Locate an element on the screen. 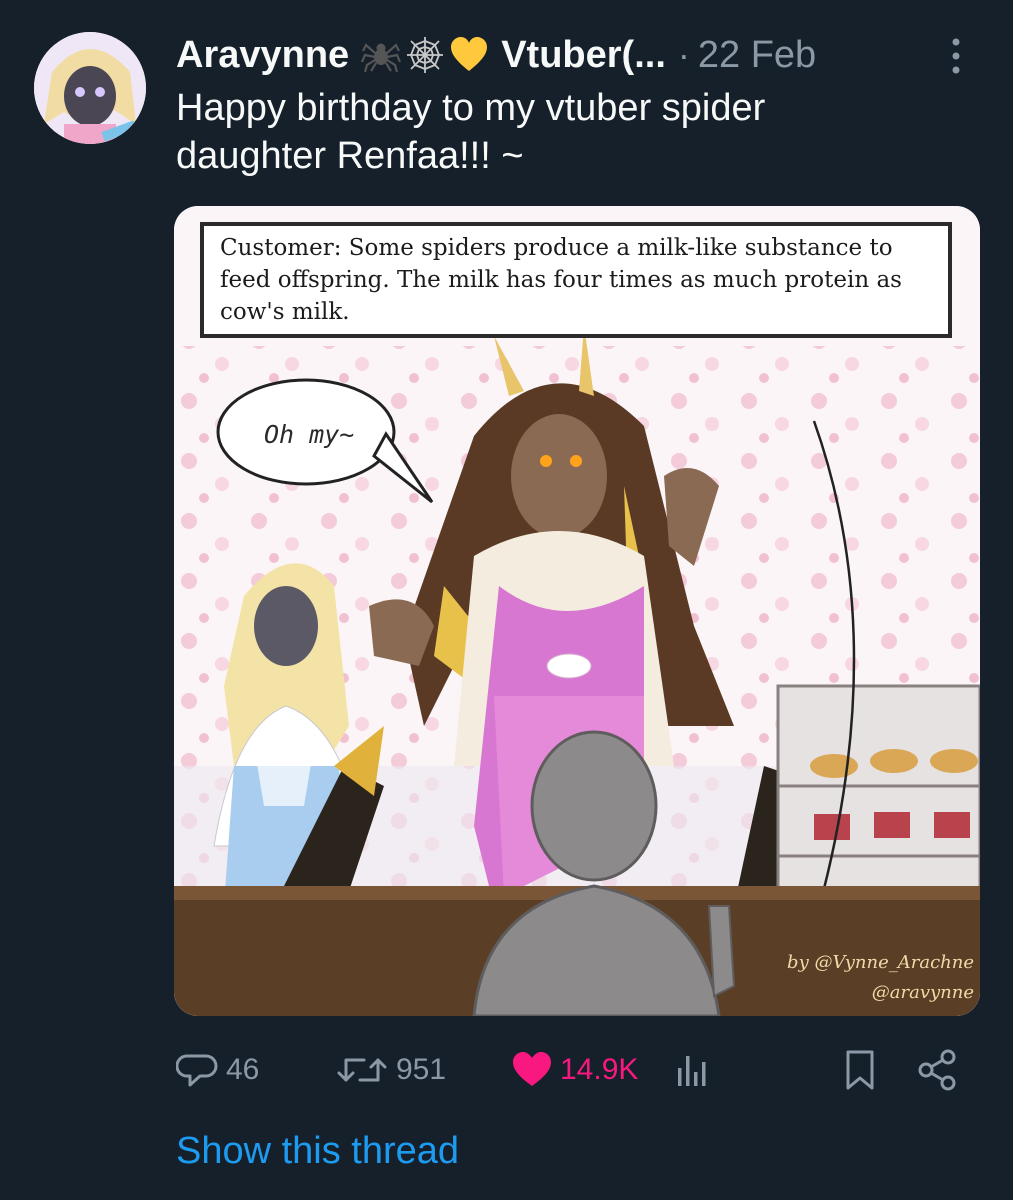  bookmark-button is located at coordinates (860, 1070).